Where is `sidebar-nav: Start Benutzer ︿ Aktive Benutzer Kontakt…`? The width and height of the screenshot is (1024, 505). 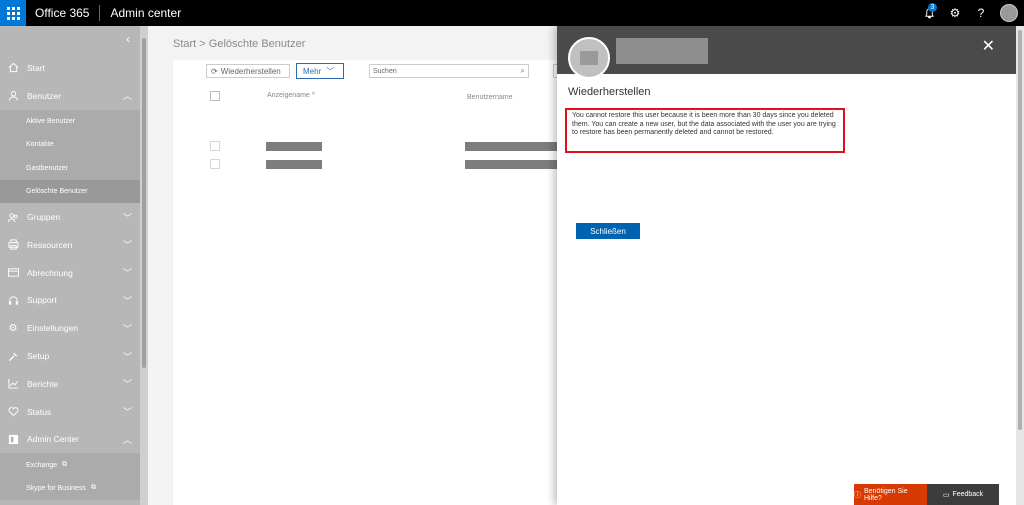
sidebar-nav: Start Benutzer ︿ Aktive Benutzer Kontakt… is located at coordinates (70, 277).